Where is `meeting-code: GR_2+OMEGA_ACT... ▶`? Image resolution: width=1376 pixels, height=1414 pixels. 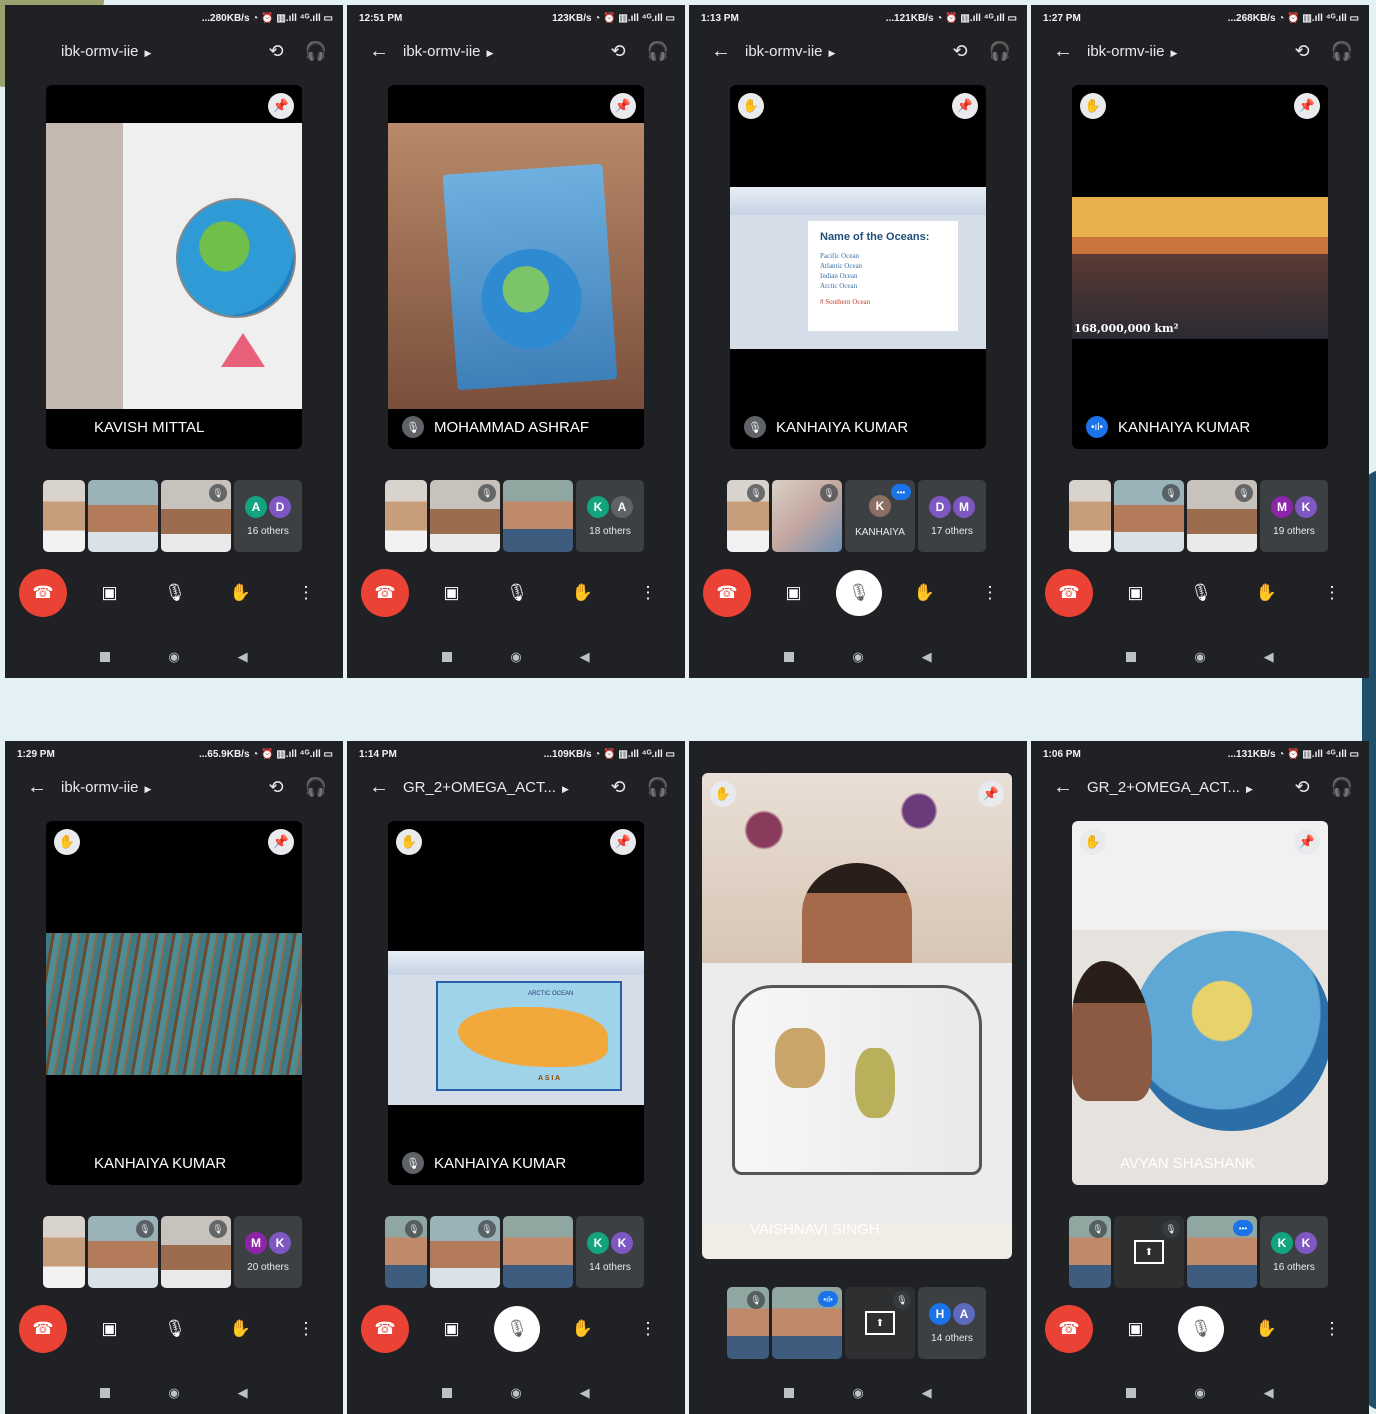 meeting-code: GR_2+OMEGA_ACT... ▶ is located at coordinates (498, 787).